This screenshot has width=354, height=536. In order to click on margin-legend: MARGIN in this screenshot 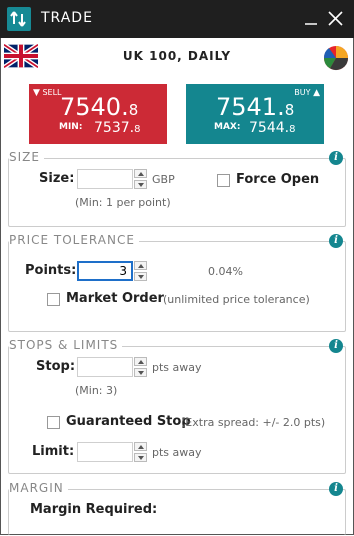, I will do `click(38, 488)`.